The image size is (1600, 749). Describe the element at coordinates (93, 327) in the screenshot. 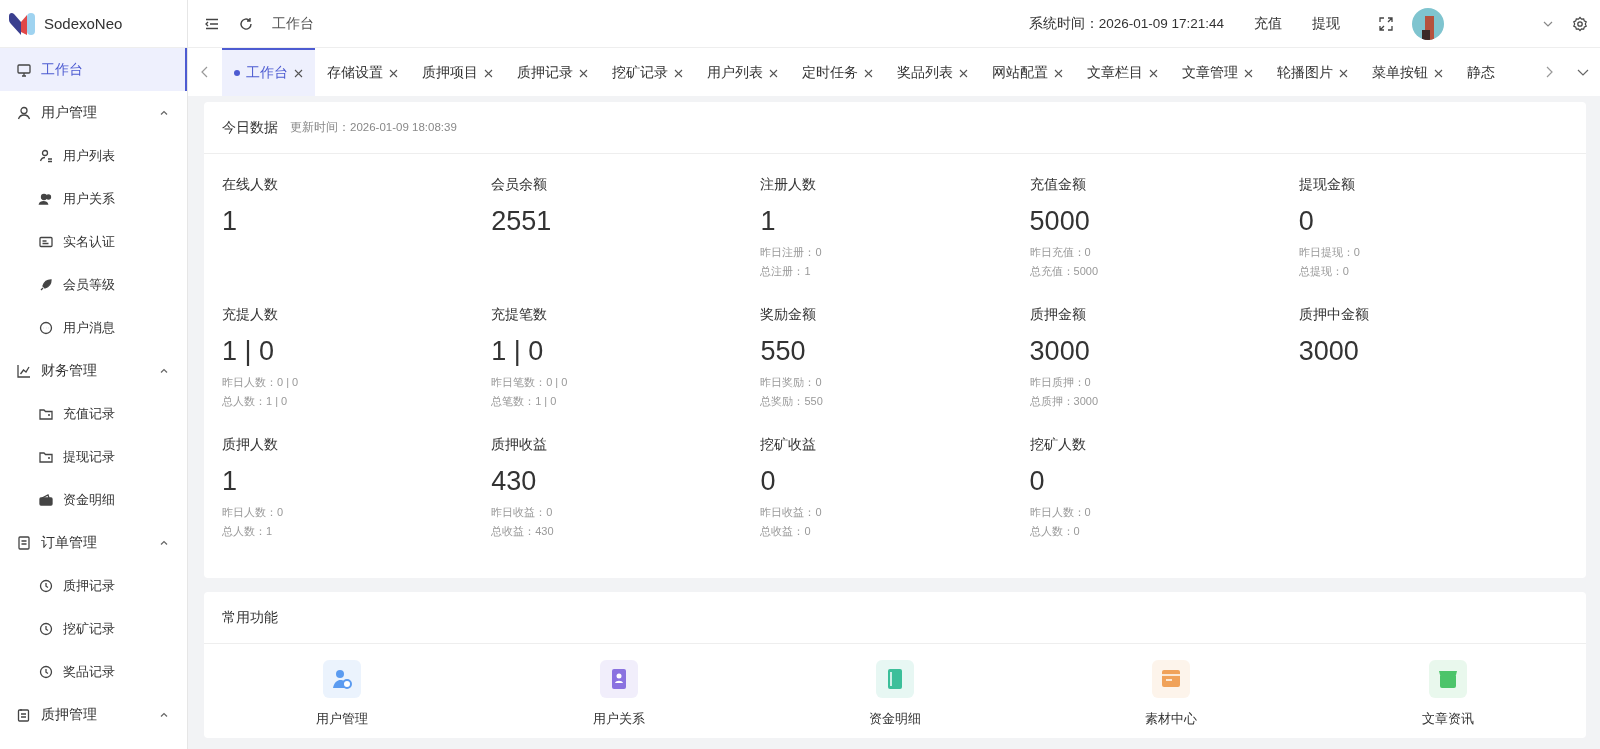

I see `sidebar-item: 用户消息` at that location.